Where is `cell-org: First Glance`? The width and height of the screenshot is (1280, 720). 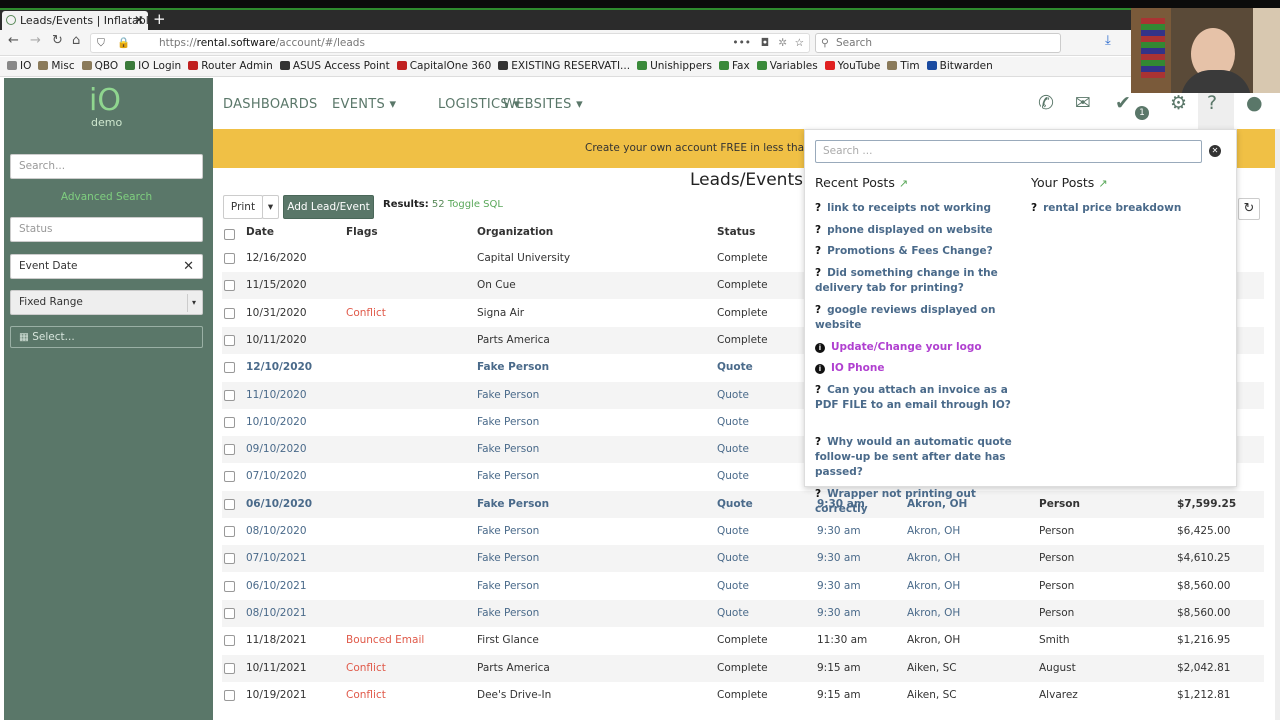 cell-org: First Glance is located at coordinates (508, 640).